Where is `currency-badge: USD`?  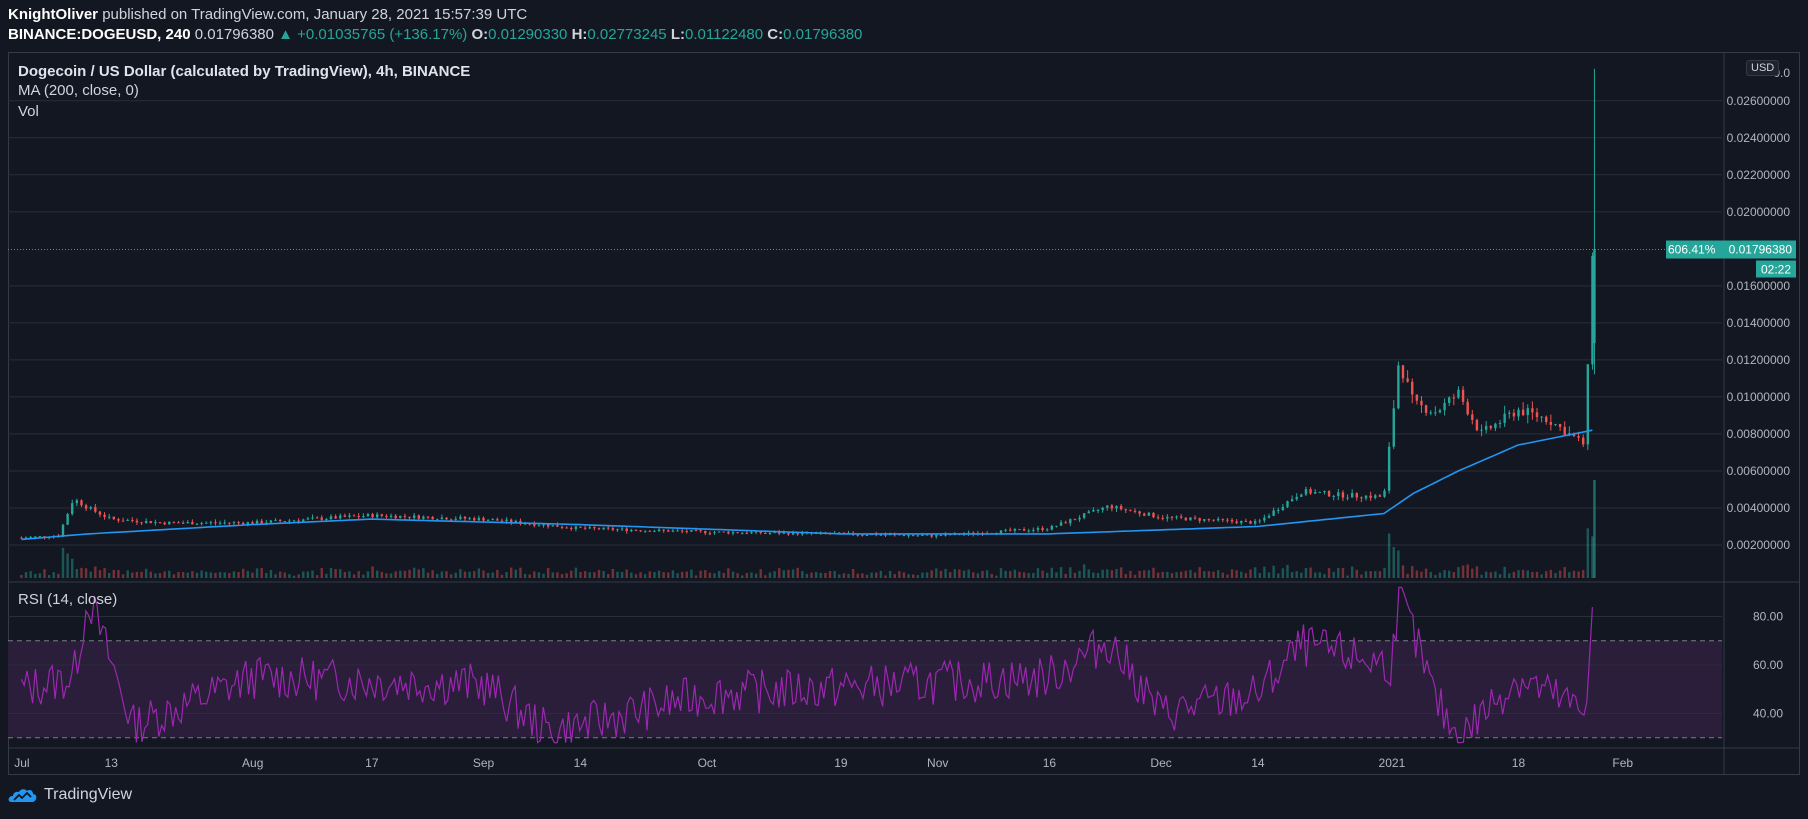
currency-badge: USD is located at coordinates (1763, 68).